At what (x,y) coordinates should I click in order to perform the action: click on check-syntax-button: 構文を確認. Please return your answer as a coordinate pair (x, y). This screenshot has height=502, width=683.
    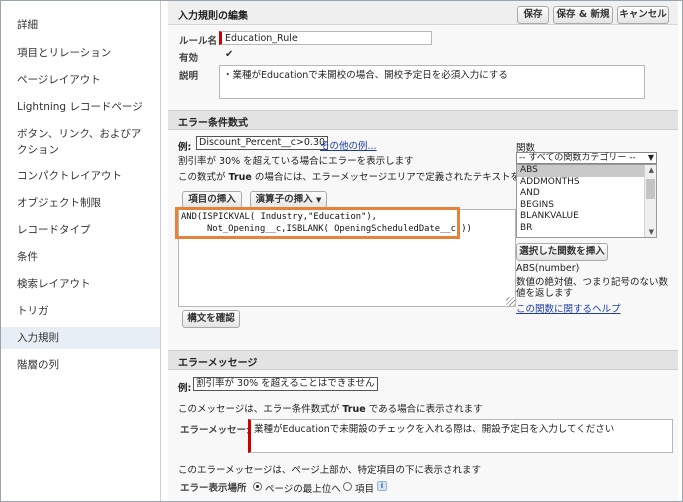
    Looking at the image, I should click on (211, 319).